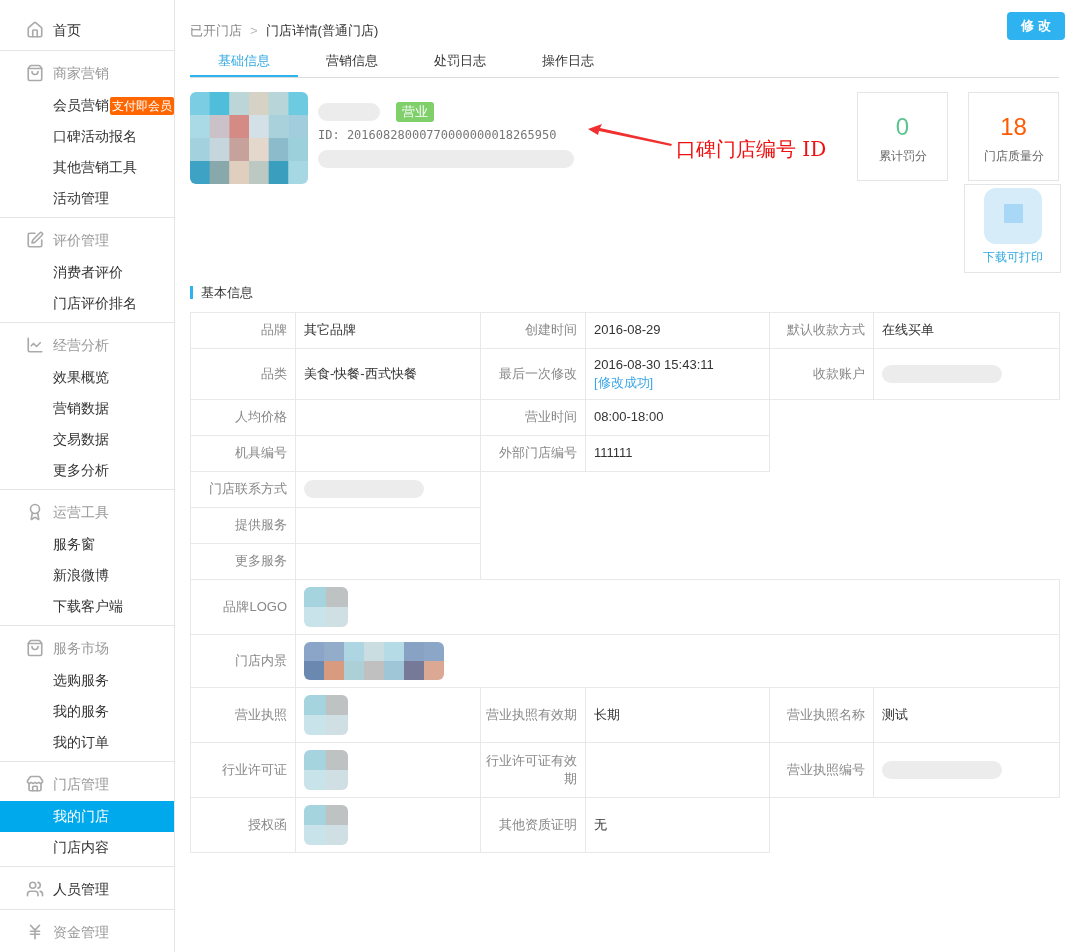  What do you see at coordinates (243, 330) in the screenshot?
I see `field-label: 品牌` at bounding box center [243, 330].